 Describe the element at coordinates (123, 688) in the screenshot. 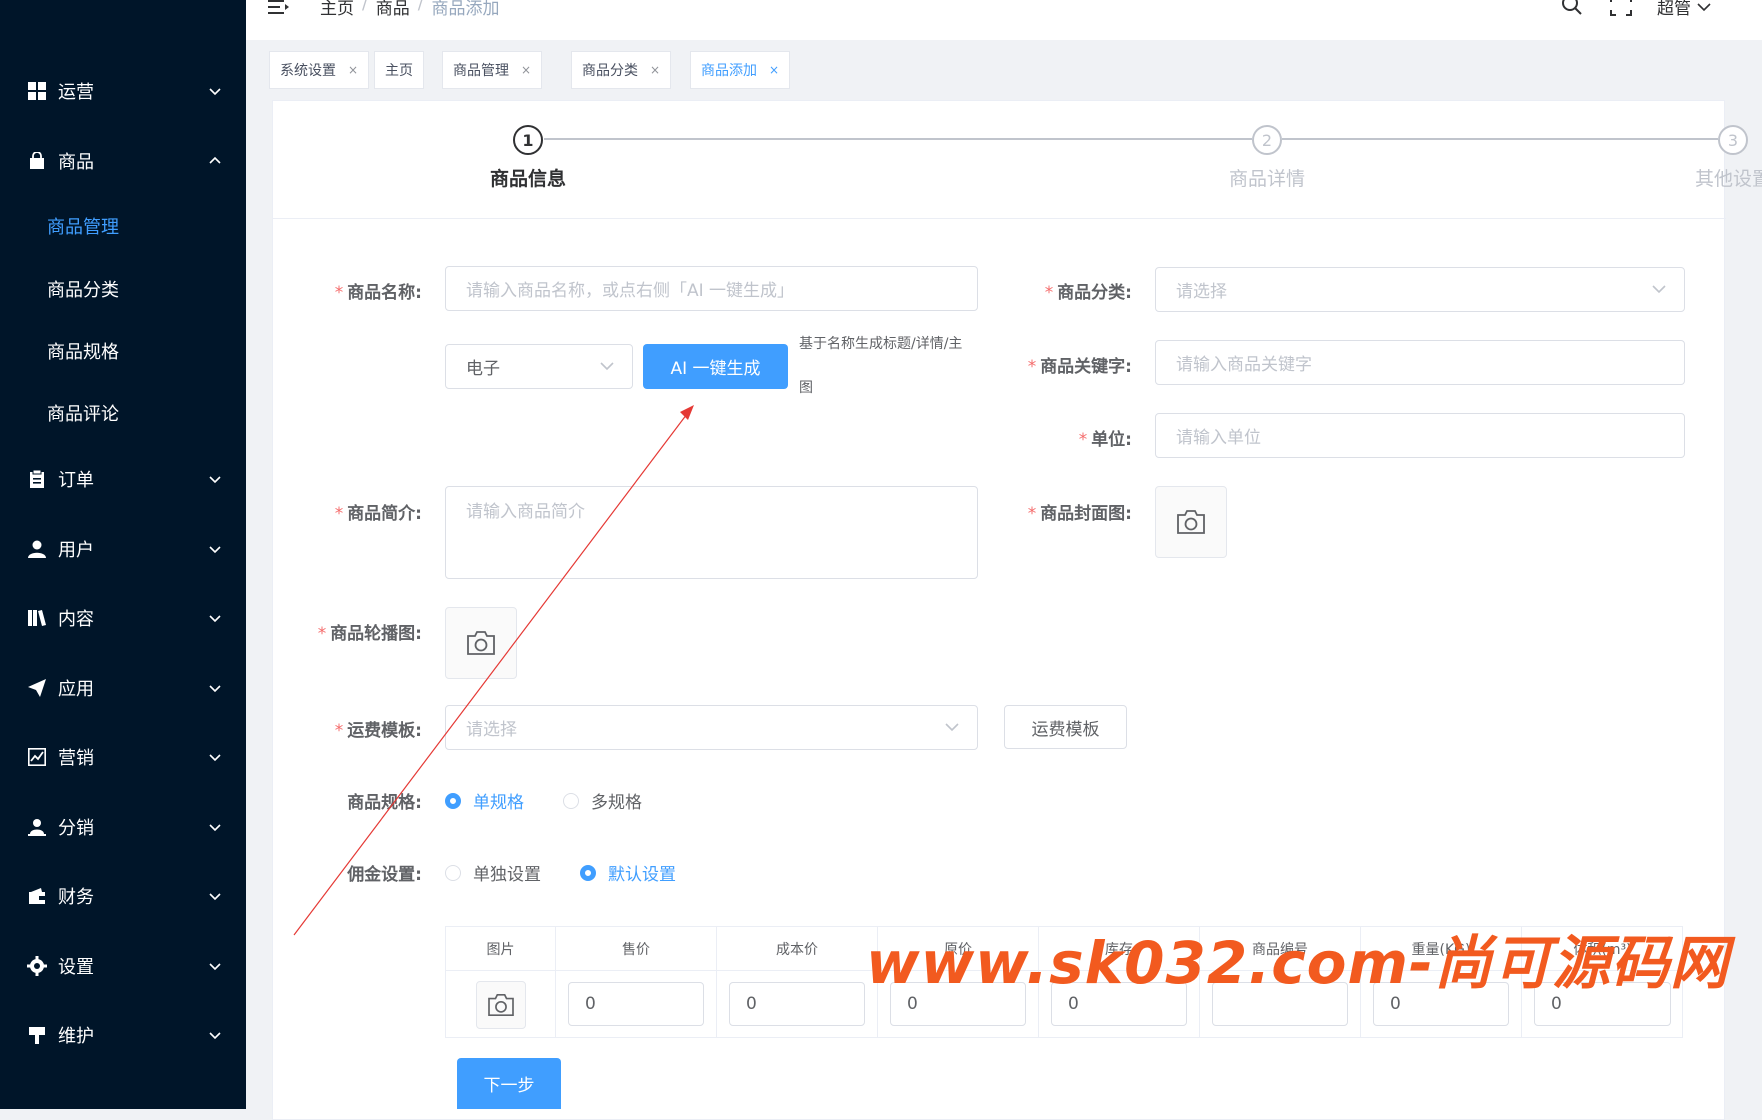

I see `sidebar-item-apps: 应用` at that location.